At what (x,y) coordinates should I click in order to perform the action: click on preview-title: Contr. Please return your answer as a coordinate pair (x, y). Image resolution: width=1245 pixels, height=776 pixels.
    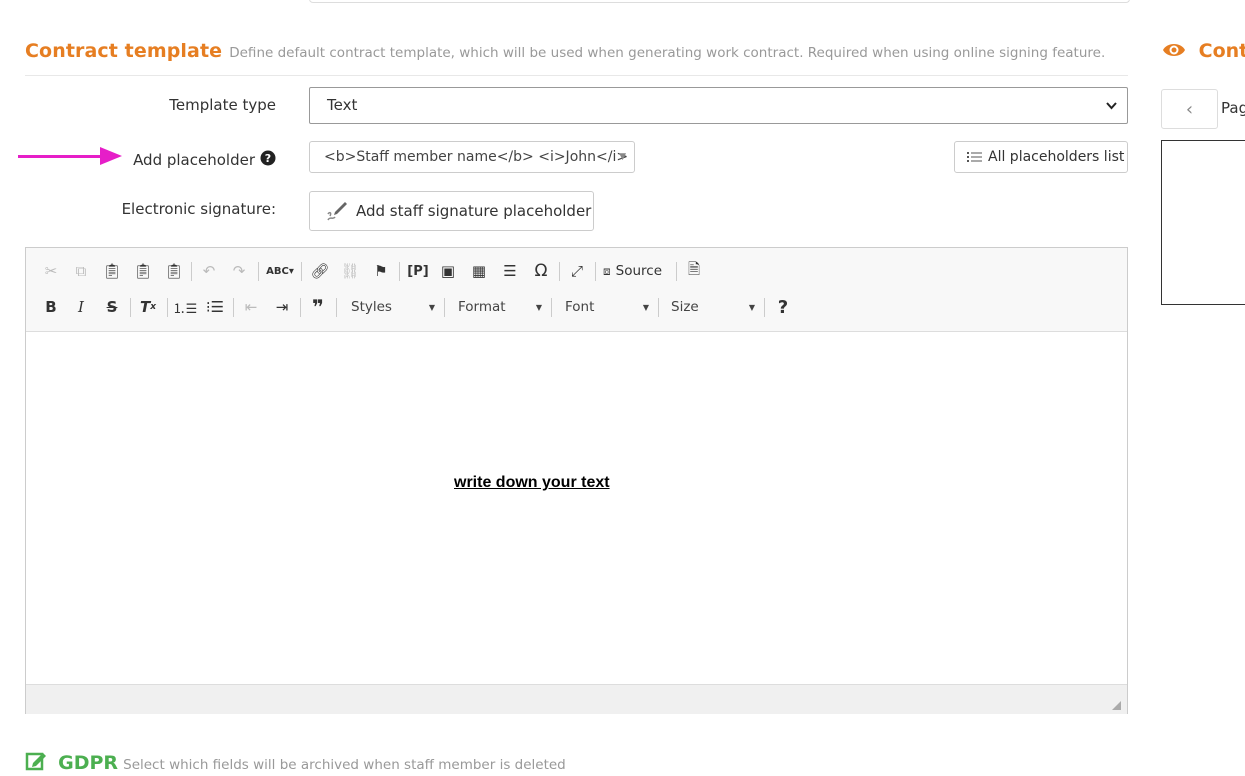
    Looking at the image, I should click on (1221, 51).